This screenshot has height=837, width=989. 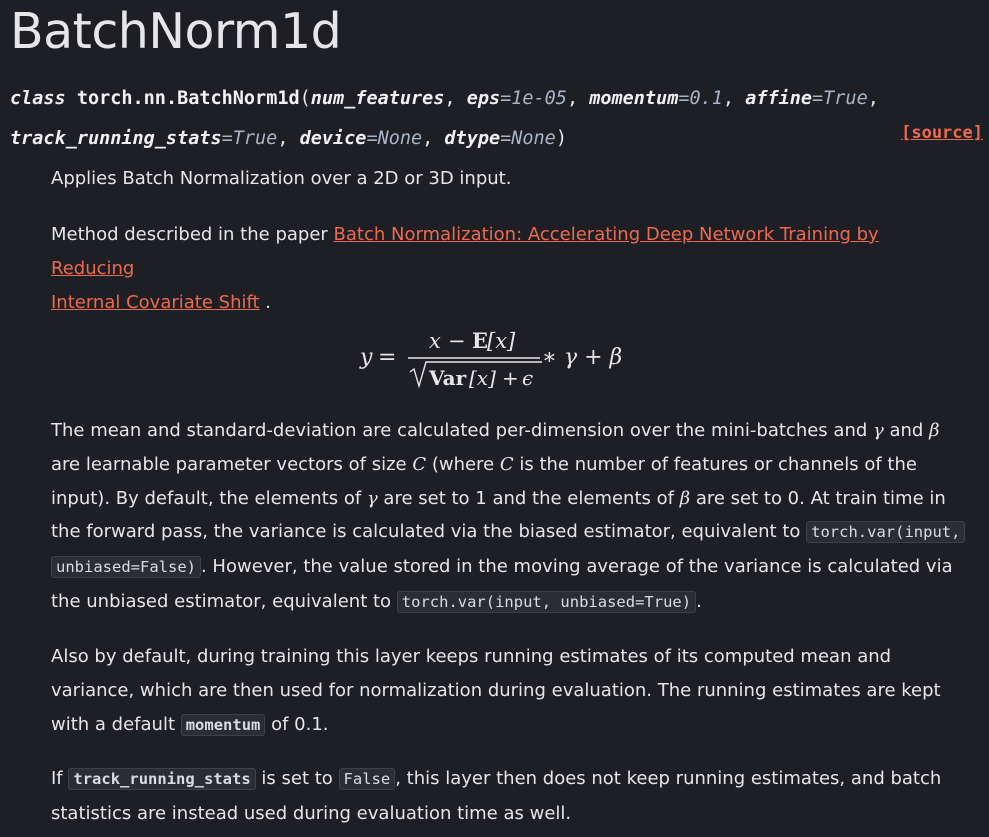 I want to click on page-title: BatchNorm1d, so click(x=176, y=31).